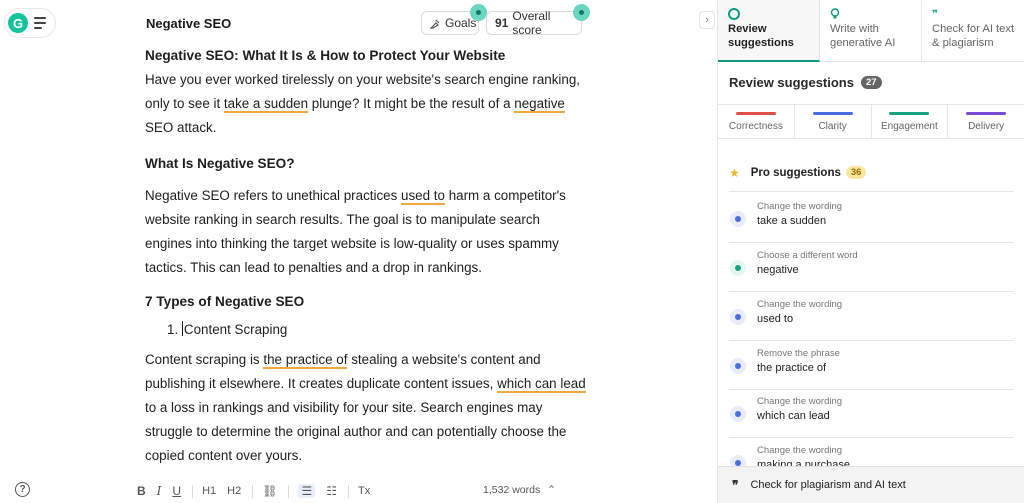  What do you see at coordinates (141, 491) in the screenshot?
I see `bold-button: B` at bounding box center [141, 491].